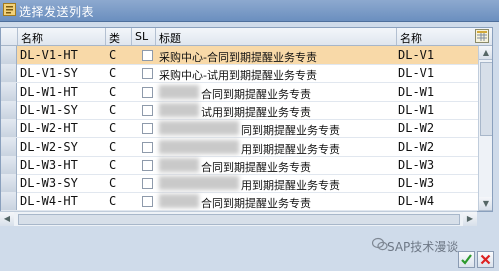 This screenshot has height=271, width=499. I want to click on horizontal-scrollbar: ◀ ▶, so click(238, 218).